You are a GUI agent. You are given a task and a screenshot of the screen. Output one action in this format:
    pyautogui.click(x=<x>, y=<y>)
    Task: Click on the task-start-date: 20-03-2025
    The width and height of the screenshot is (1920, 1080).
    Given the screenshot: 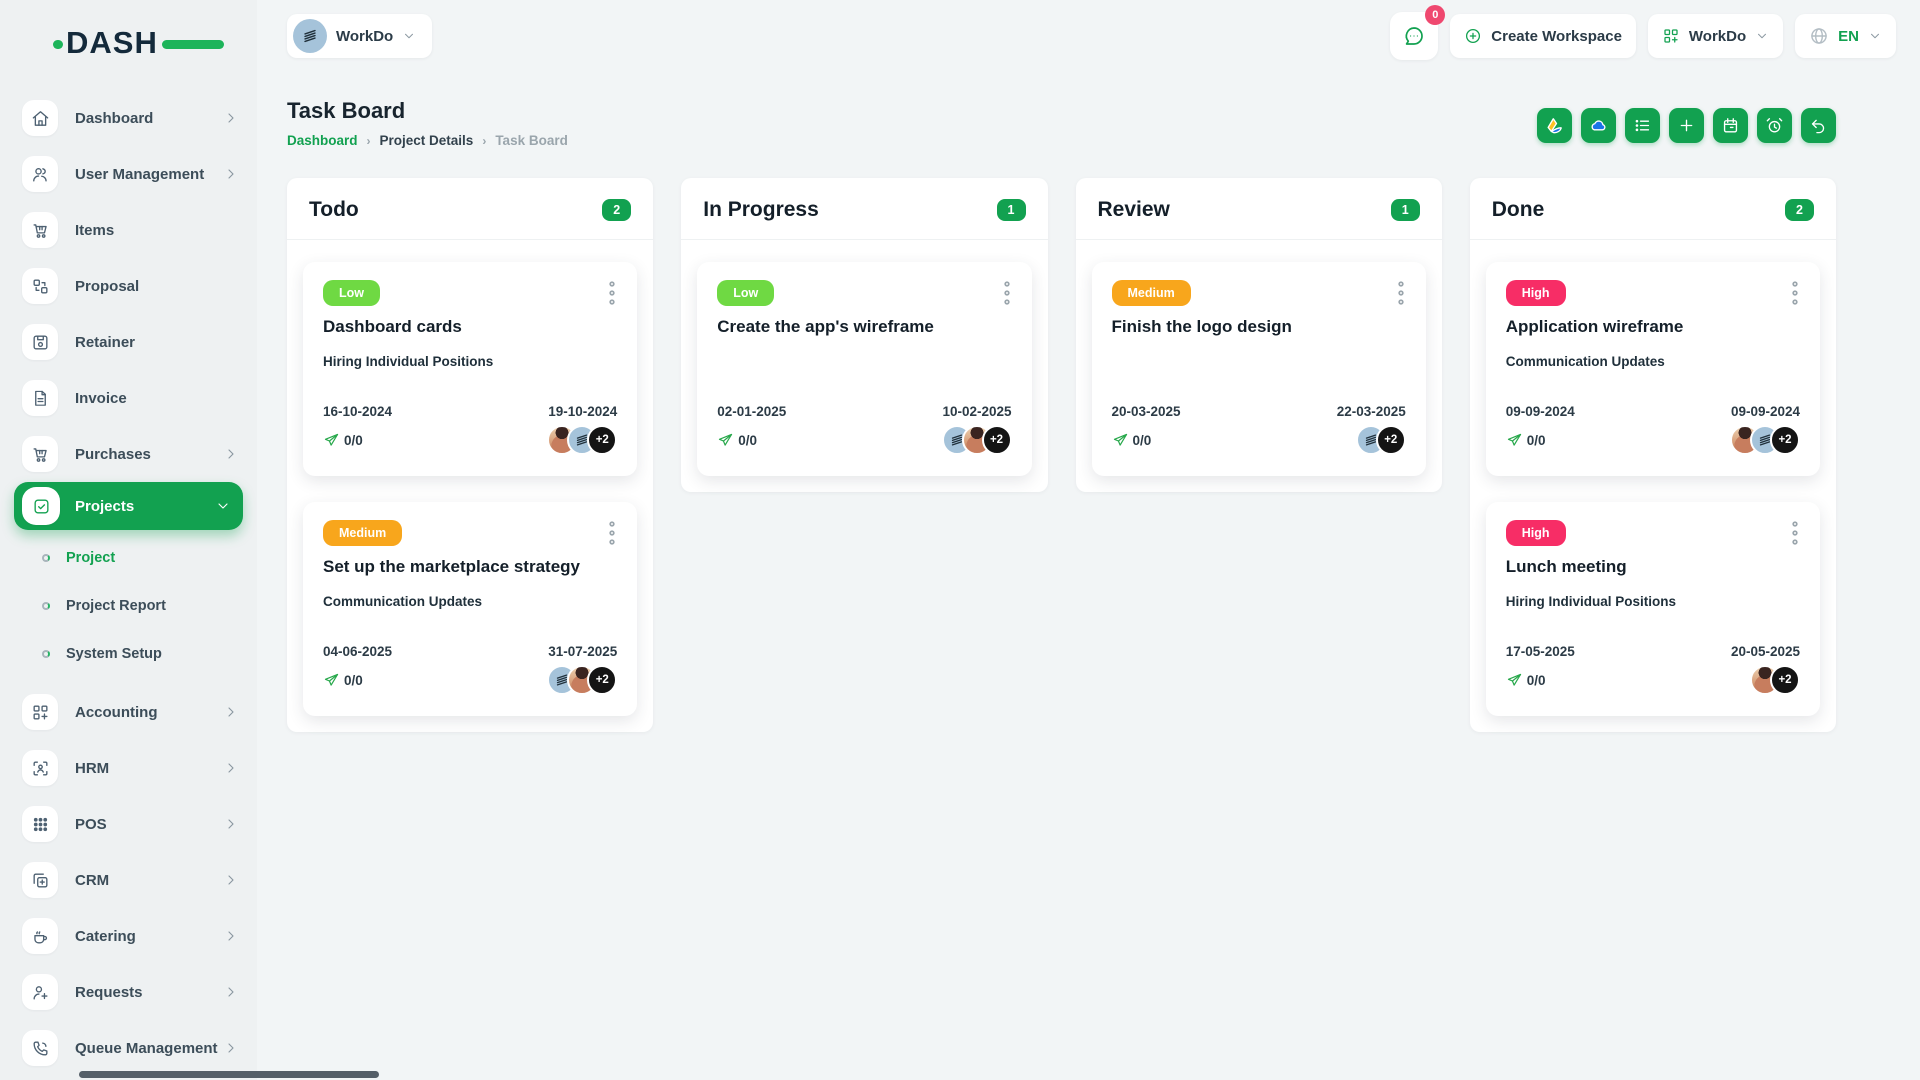 What is the action you would take?
    pyautogui.click(x=1146, y=411)
    